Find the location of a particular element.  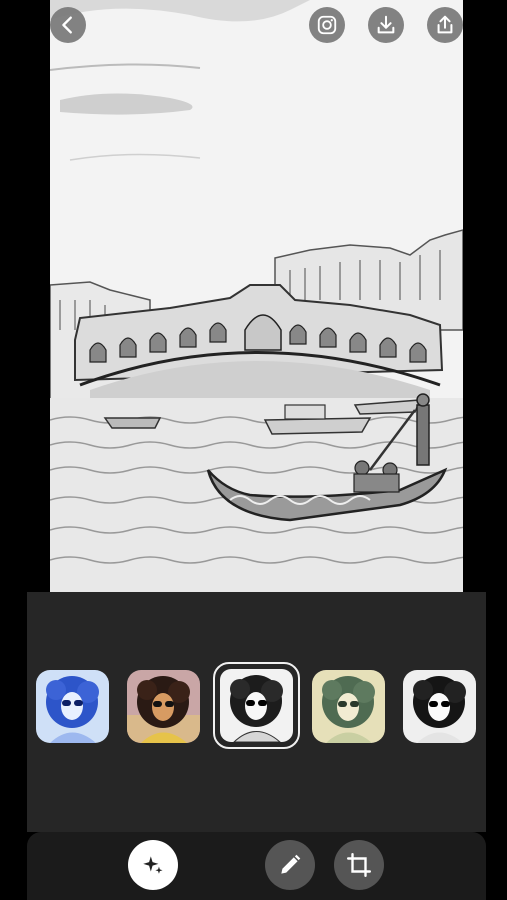

filter-thumbnail-mono is located at coordinates (439, 706).